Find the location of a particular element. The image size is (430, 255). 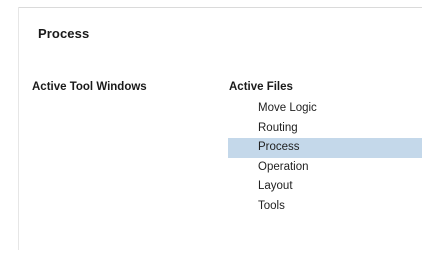

active-file-operation: Operation is located at coordinates (325, 168).